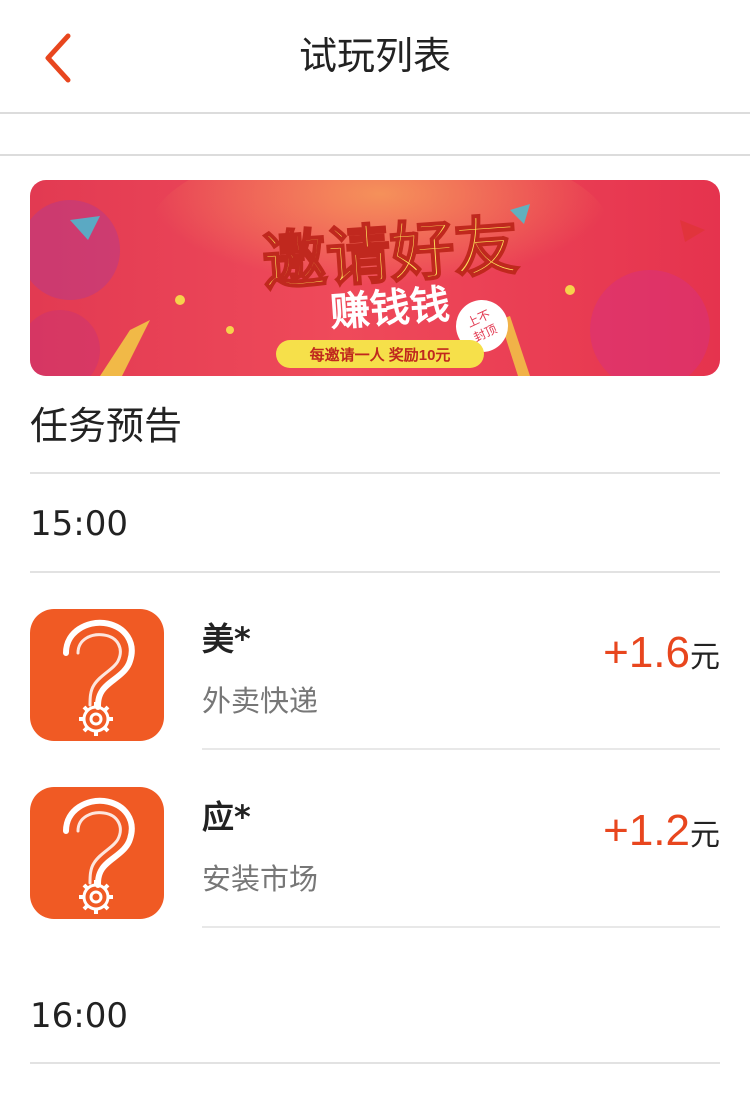 Image resolution: width=750 pixels, height=1098 pixels. I want to click on page-title: 试玩列表, so click(374, 56).